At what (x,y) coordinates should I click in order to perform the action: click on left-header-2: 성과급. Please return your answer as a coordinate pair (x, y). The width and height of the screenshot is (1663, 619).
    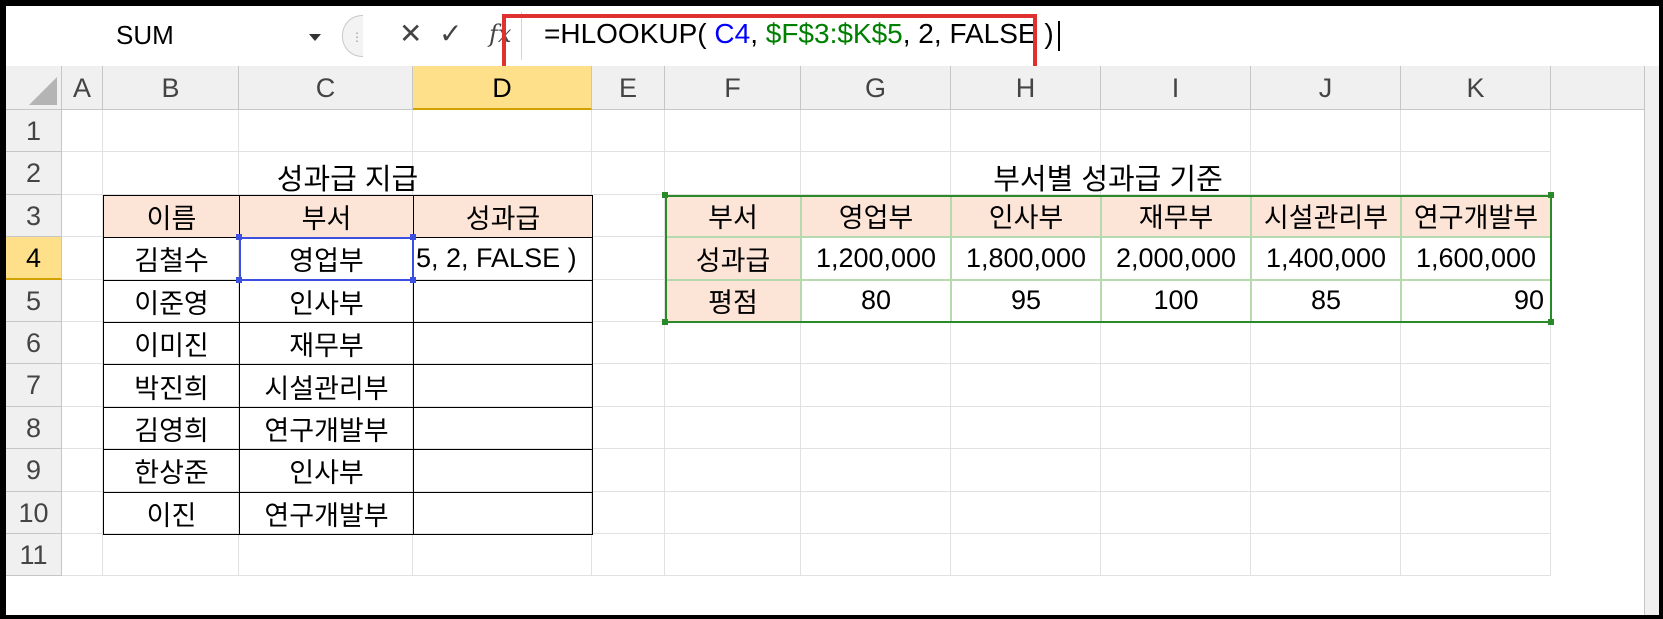
    Looking at the image, I should click on (503, 216).